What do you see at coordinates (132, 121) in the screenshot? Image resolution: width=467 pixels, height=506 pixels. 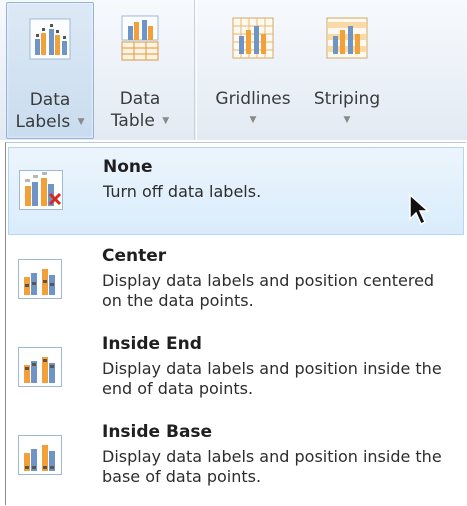 I see `data-table-label-line2: Table` at bounding box center [132, 121].